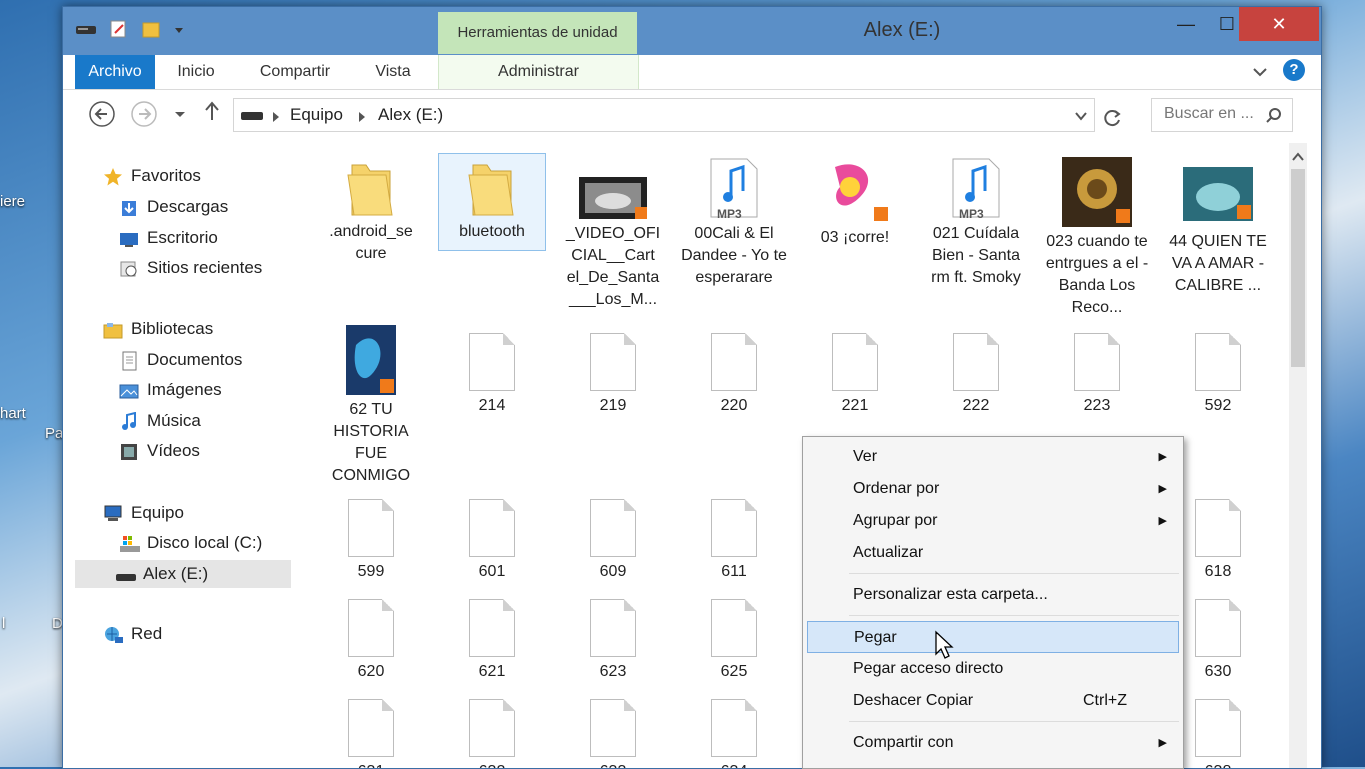 The width and height of the screenshot is (1365, 769). I want to click on pictures-icon, so click(129, 390).